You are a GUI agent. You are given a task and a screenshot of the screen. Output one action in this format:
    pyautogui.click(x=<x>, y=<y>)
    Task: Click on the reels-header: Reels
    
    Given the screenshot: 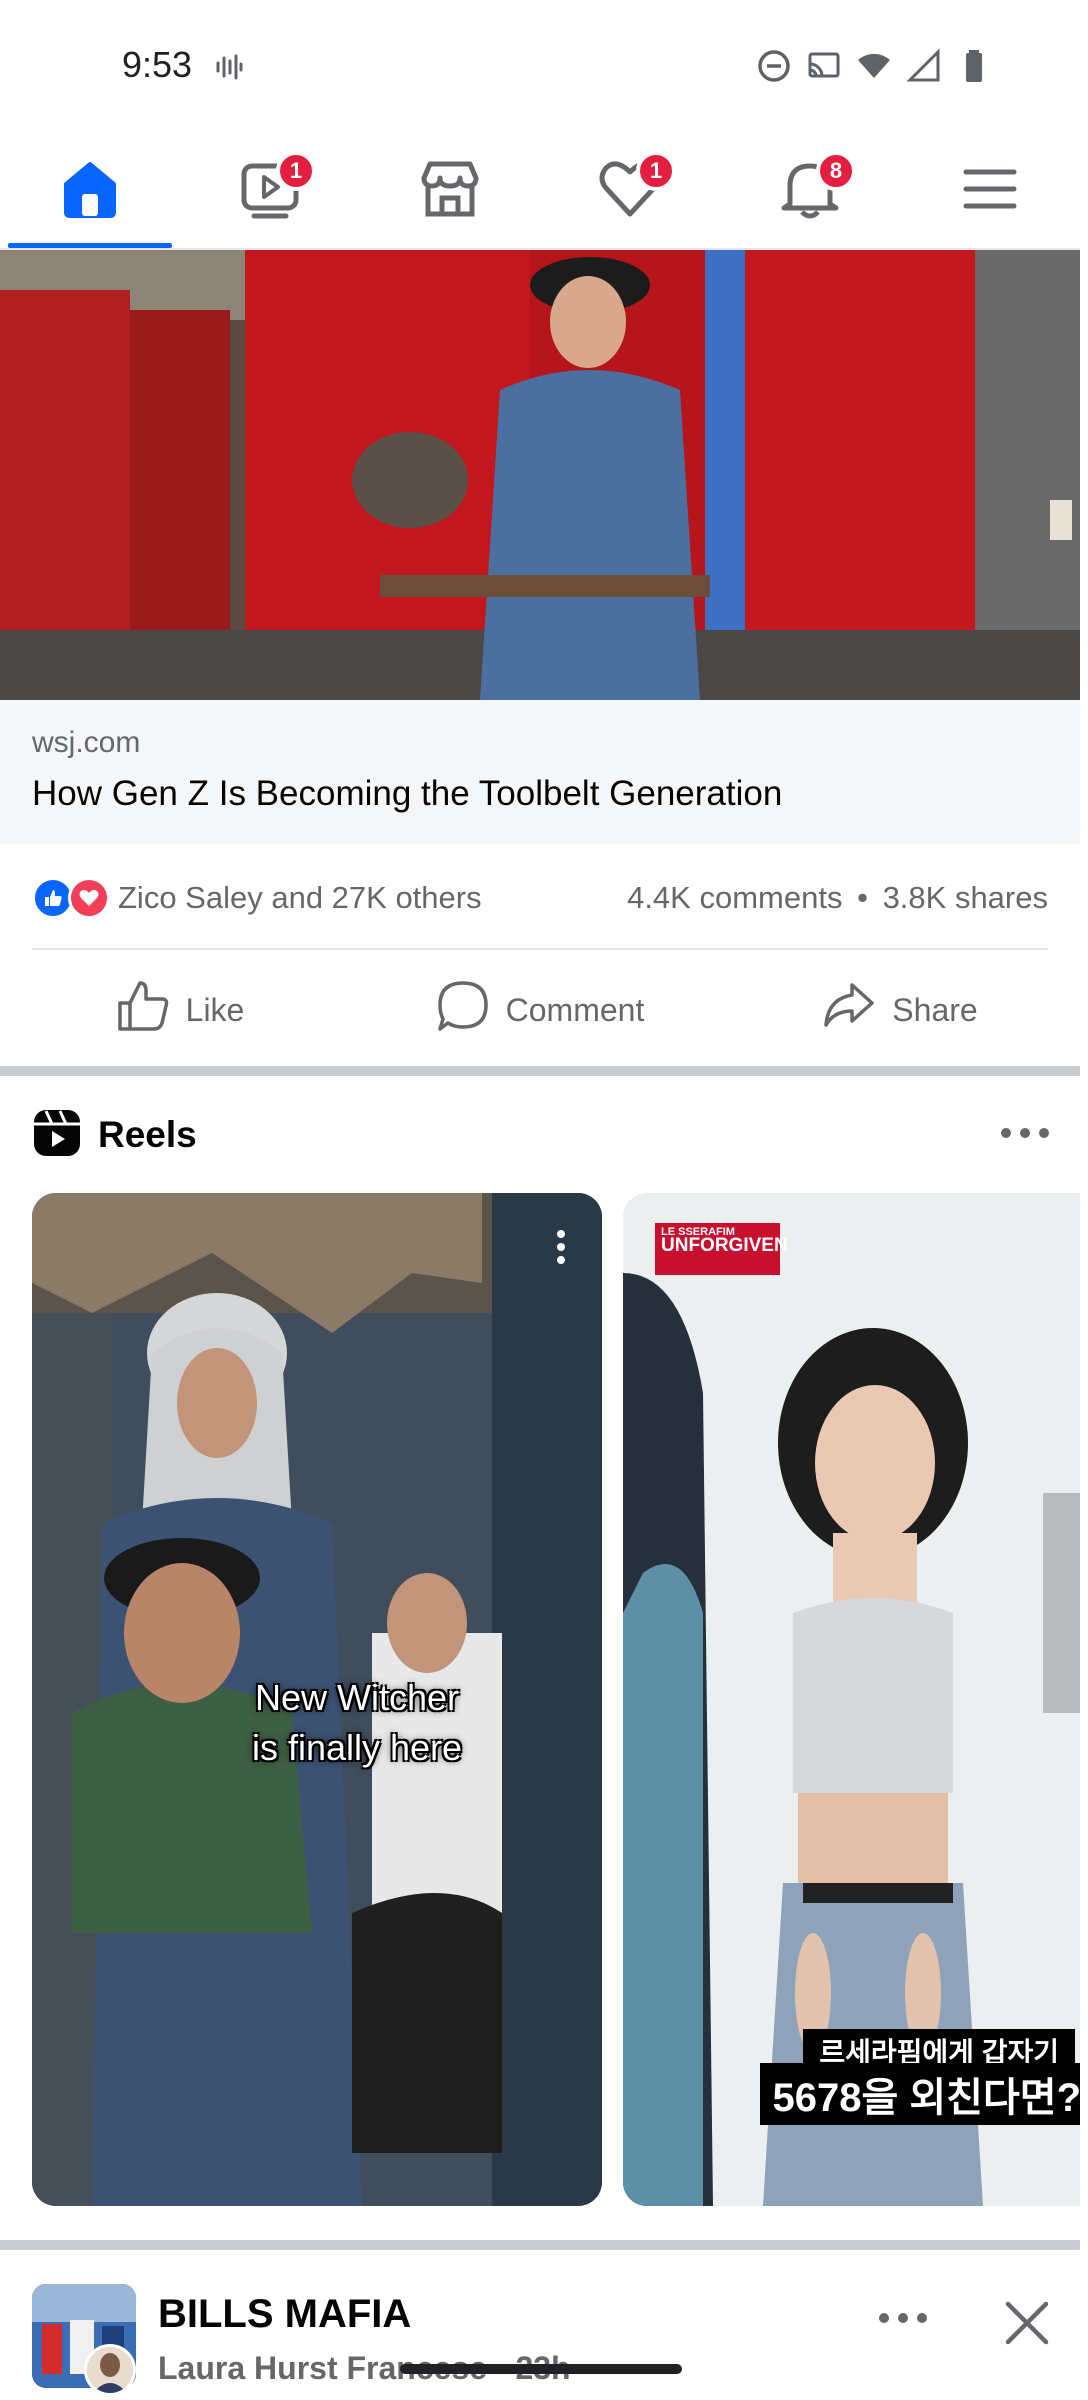 What is the action you would take?
    pyautogui.click(x=542, y=1135)
    